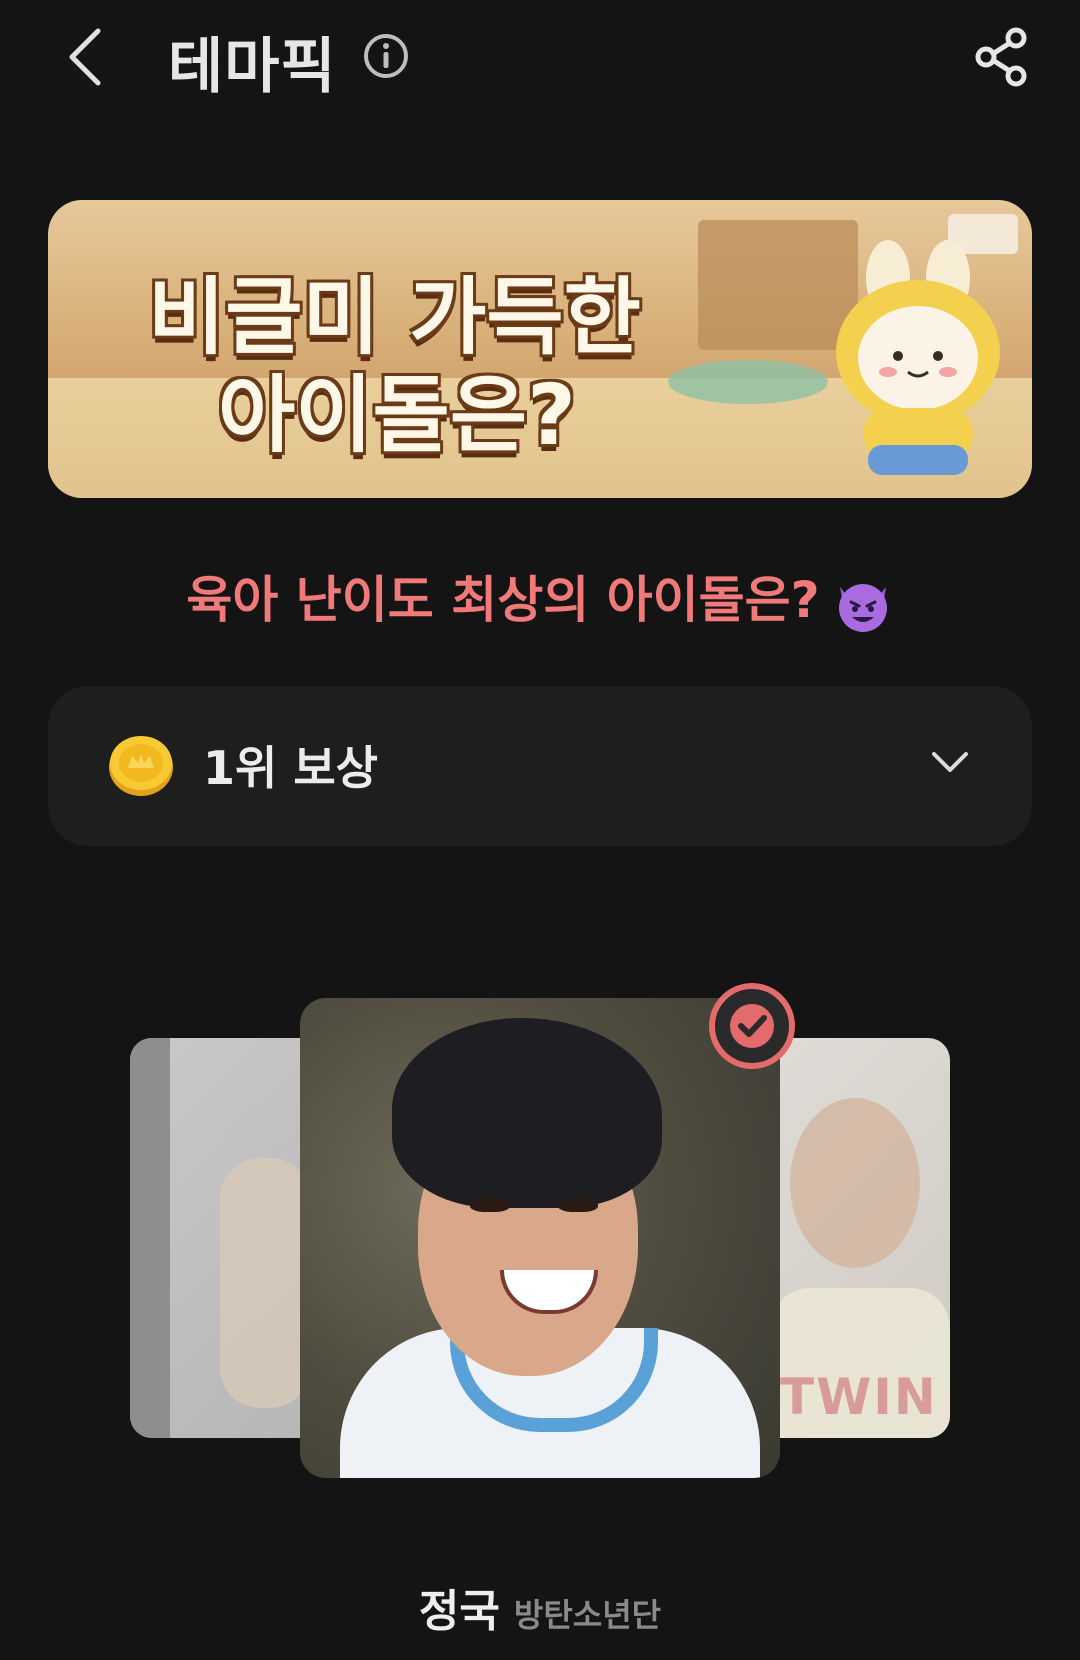 This screenshot has height=1660, width=1080. I want to click on chevron-left-icon, so click(85, 57).